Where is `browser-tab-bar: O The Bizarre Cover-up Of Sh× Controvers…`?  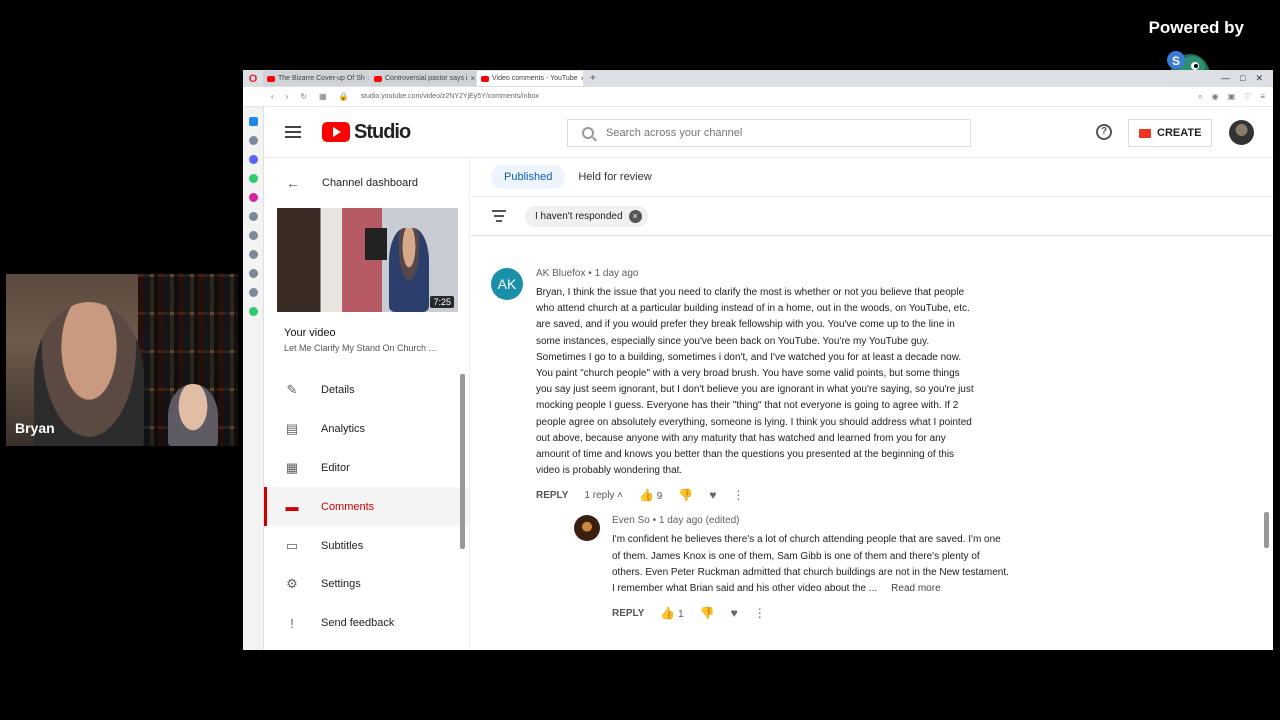 browser-tab-bar: O The Bizarre Cover-up Of Sh× Controvers… is located at coordinates (758, 78).